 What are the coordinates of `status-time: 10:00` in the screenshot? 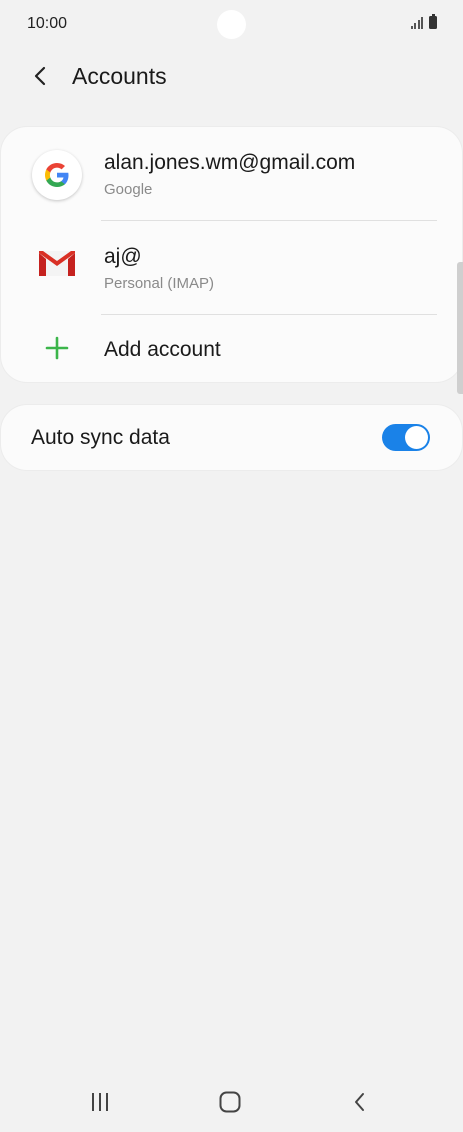 It's located at (47, 23).